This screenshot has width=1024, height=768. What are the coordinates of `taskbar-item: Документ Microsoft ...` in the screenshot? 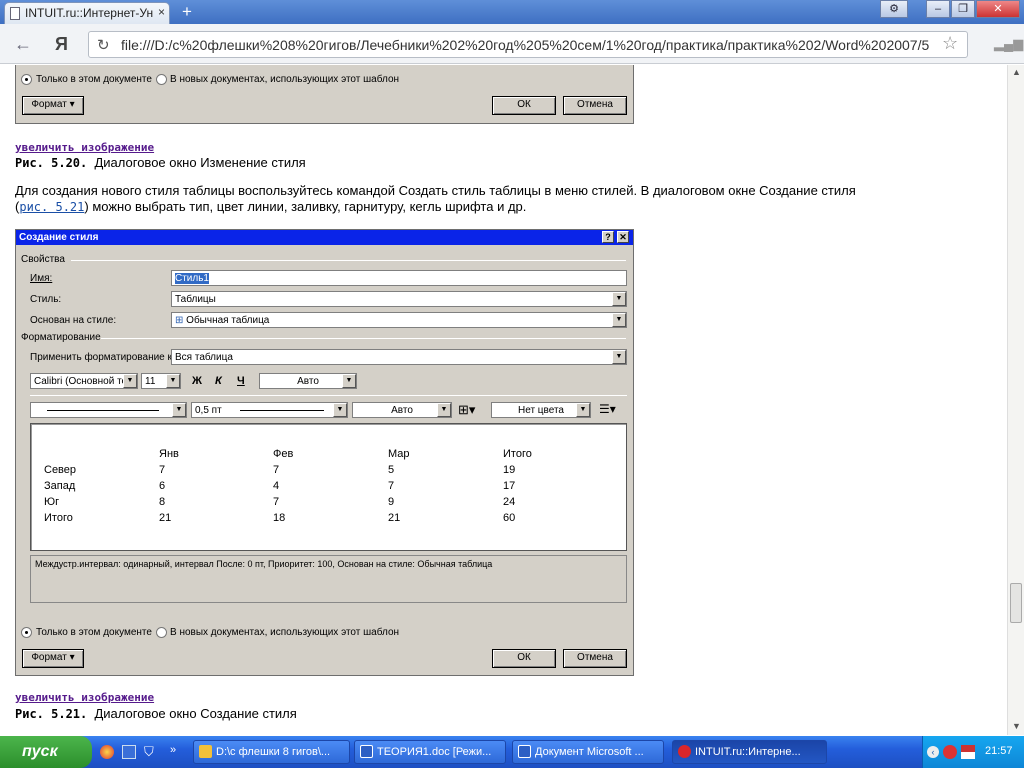 It's located at (588, 752).